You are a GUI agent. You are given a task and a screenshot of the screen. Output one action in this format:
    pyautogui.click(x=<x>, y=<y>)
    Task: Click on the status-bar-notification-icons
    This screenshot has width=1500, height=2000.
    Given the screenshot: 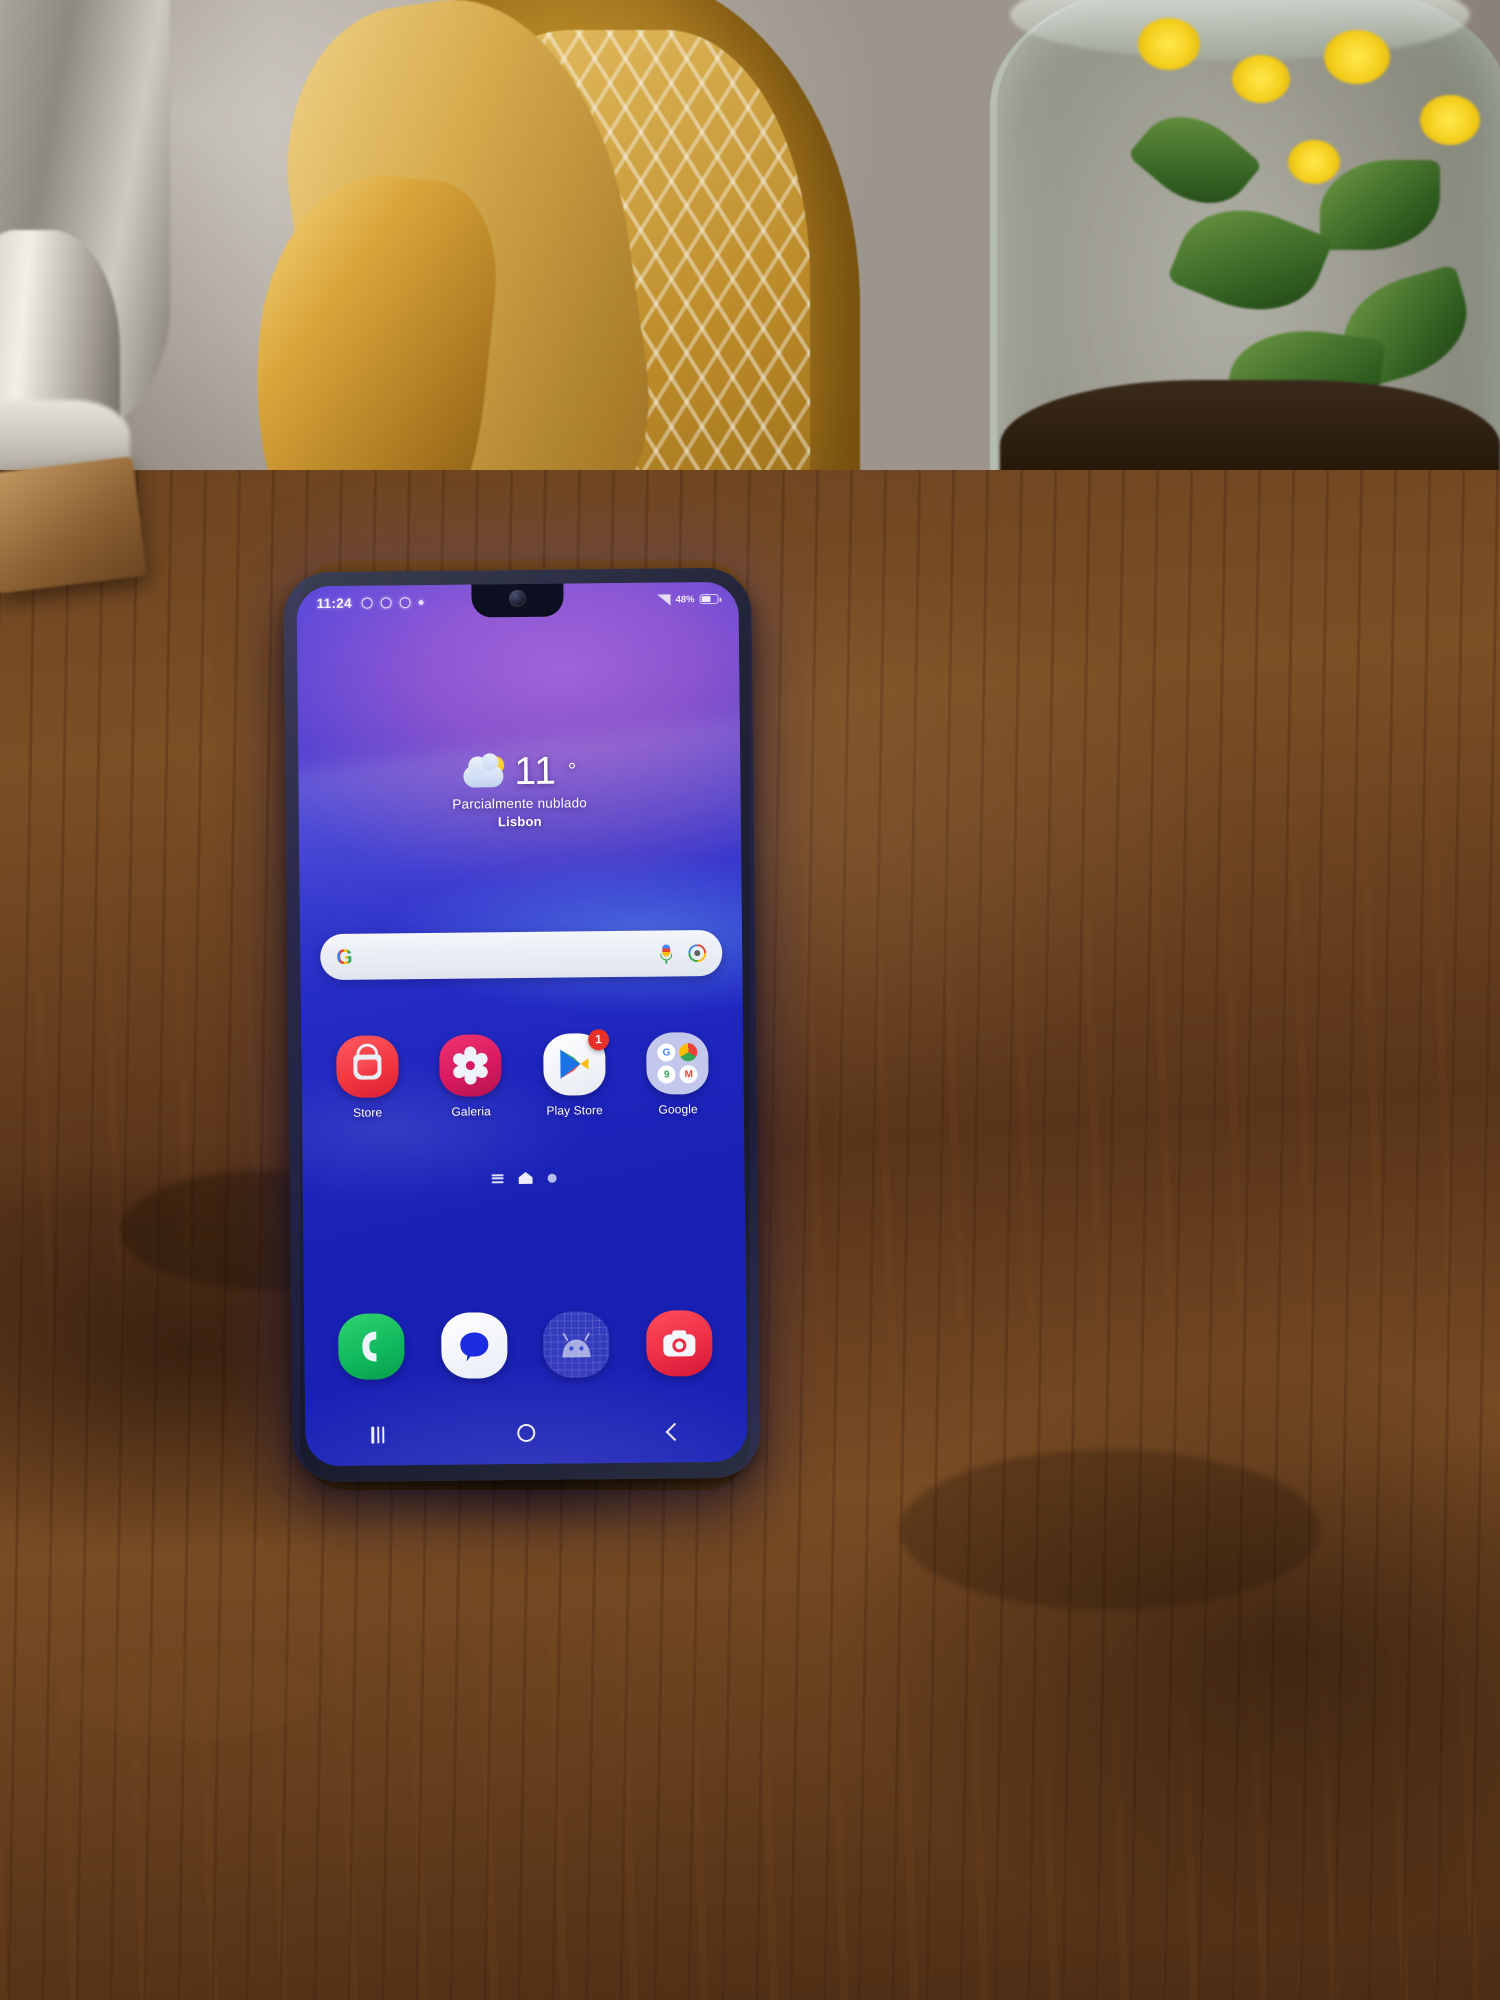 What is the action you would take?
    pyautogui.click(x=392, y=602)
    